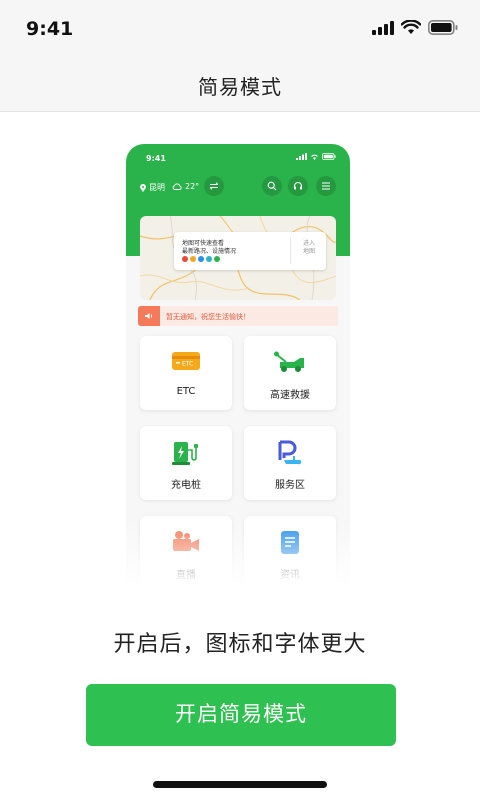  Describe the element at coordinates (209, 259) in the screenshot. I see `legend-dot-cyan` at that location.